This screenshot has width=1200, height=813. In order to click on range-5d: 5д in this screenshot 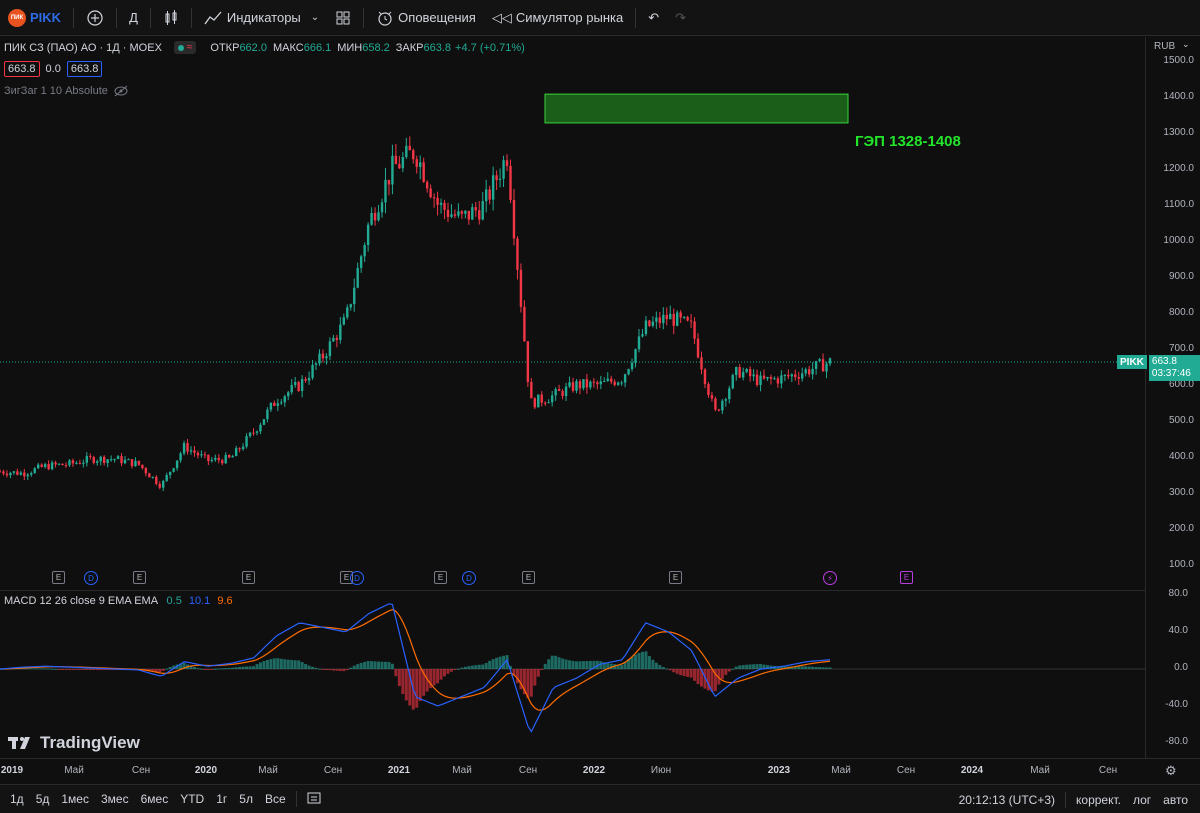, I will do `click(43, 799)`.